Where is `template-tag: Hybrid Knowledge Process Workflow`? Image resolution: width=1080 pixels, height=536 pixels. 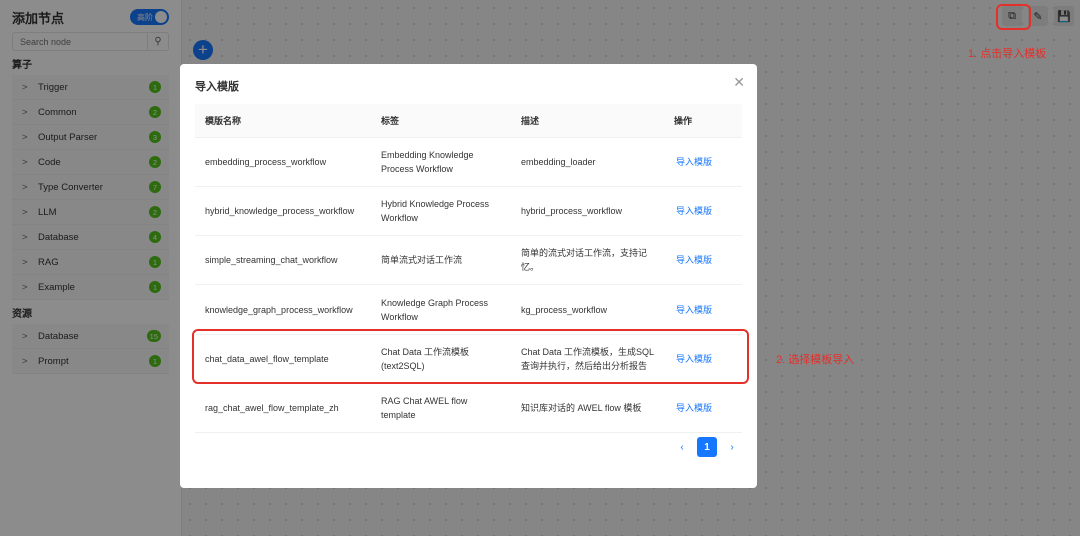 template-tag: Hybrid Knowledge Process Workflow is located at coordinates (441, 211).